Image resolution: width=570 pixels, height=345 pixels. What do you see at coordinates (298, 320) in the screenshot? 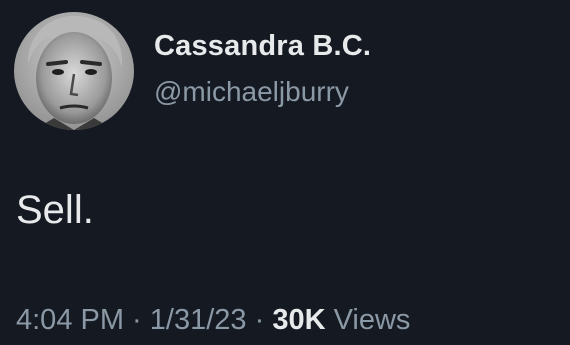
I see `views-count: 30K` at bounding box center [298, 320].